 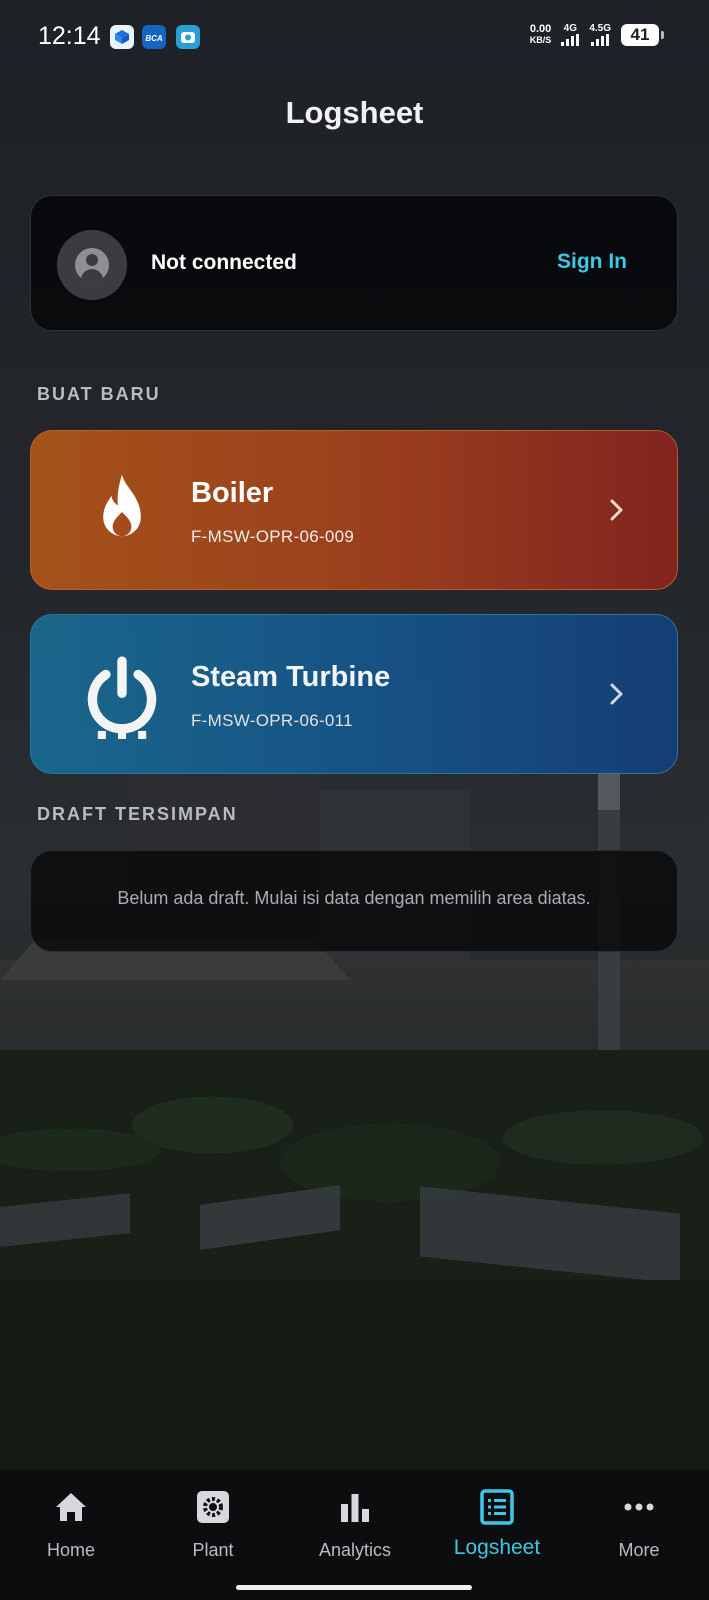 What do you see at coordinates (638, 1524) in the screenshot?
I see `nav-more: More` at bounding box center [638, 1524].